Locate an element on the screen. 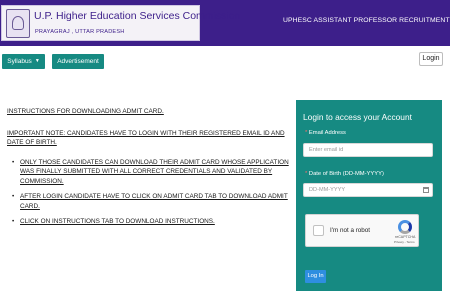 The width and height of the screenshot is (450, 291). chevron-down-icon: ▼ is located at coordinates (37, 61).